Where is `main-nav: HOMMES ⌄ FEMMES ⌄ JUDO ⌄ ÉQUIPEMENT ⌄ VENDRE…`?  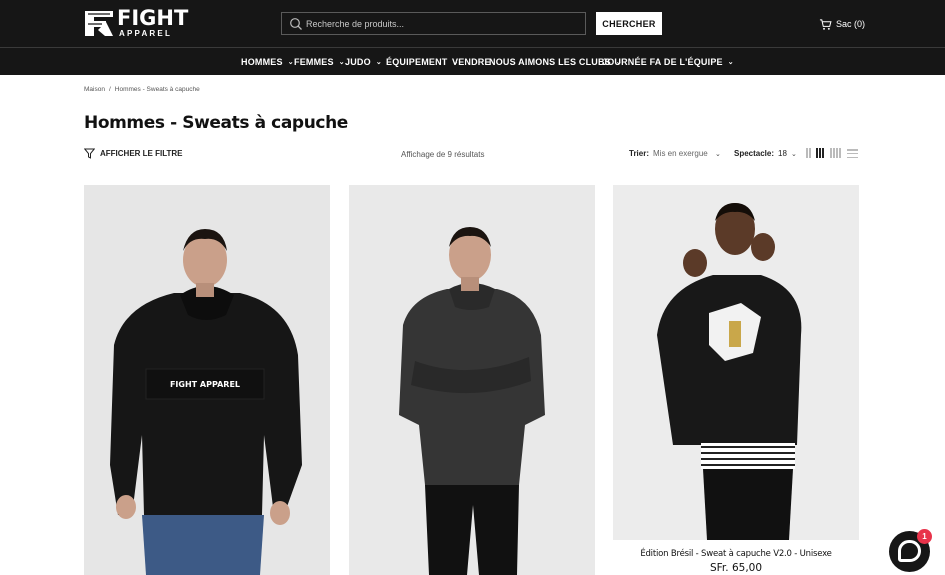
main-nav: HOMMES ⌄ FEMMES ⌄ JUDO ⌄ ÉQUIPEMENT ⌄ VENDRE… is located at coordinates (472, 61).